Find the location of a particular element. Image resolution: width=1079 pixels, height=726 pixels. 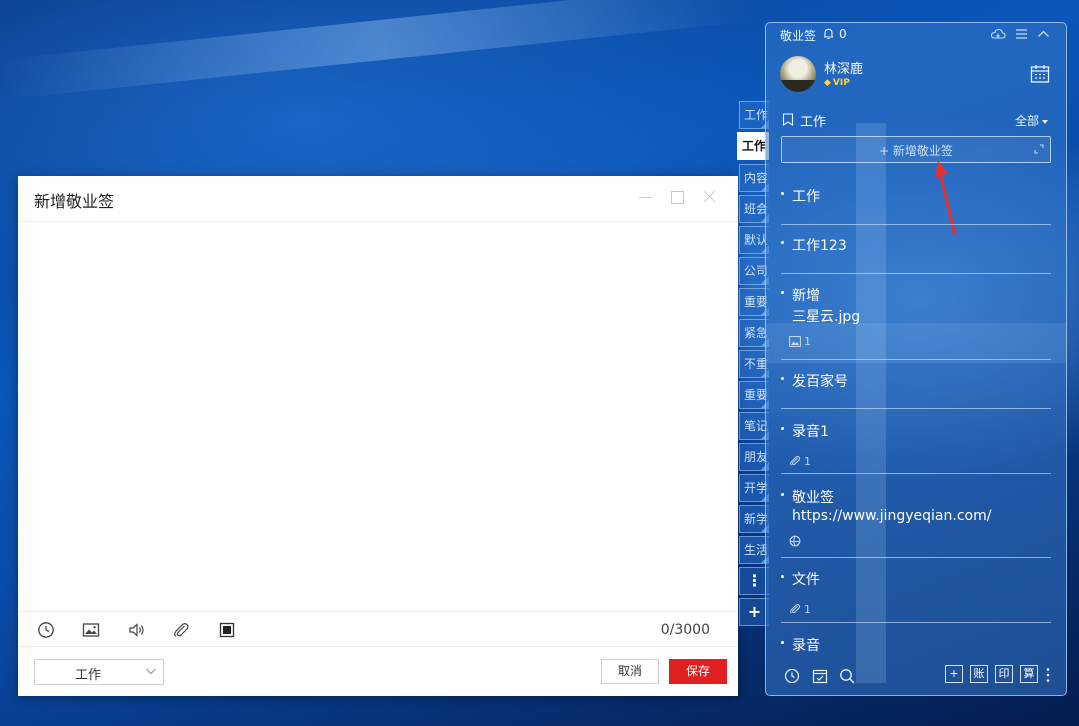

expand-icon is located at coordinates (1039, 149).